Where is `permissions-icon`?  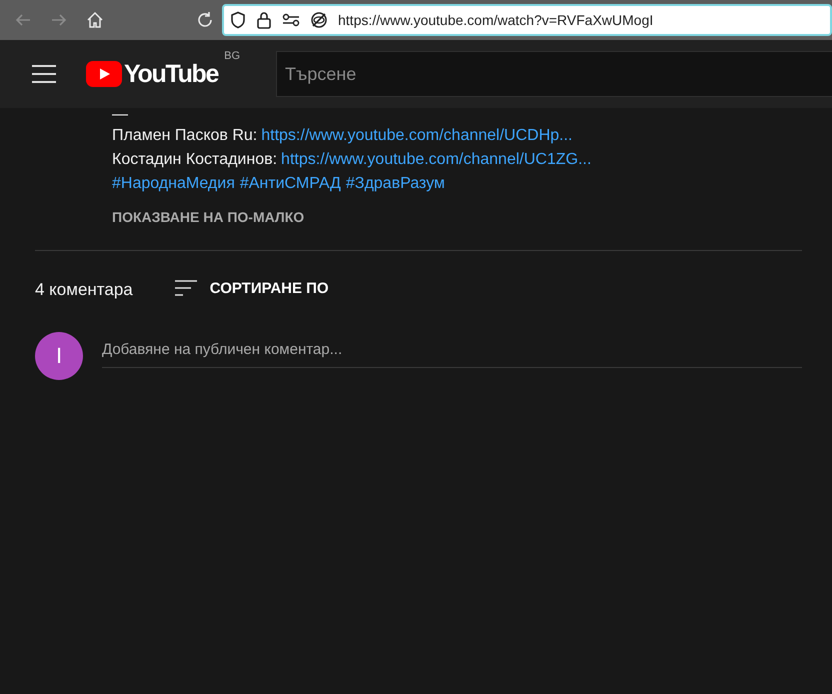
permissions-icon is located at coordinates (291, 20).